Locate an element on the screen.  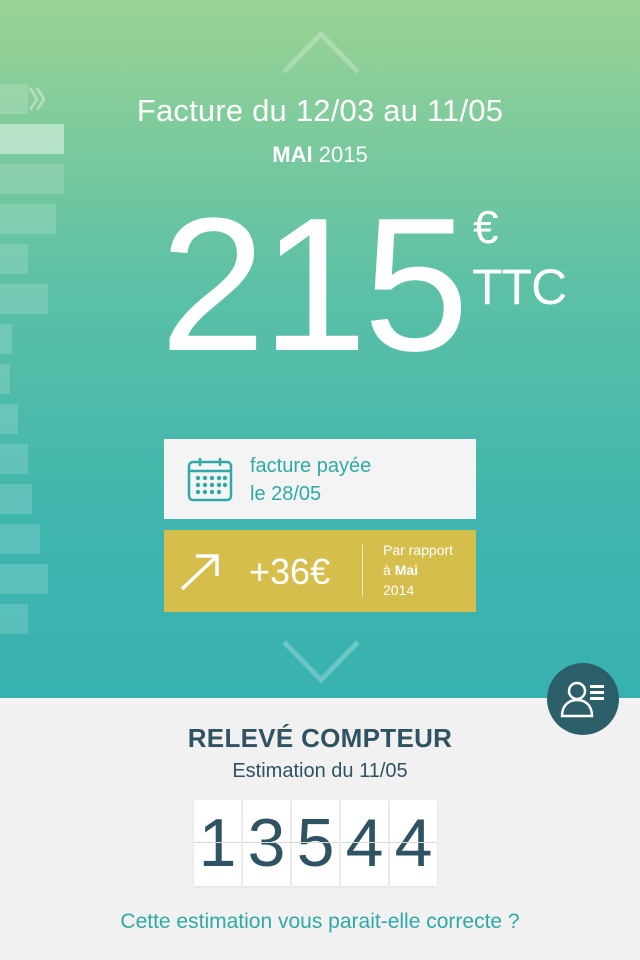
payment-status-date: le 28/05 is located at coordinates (286, 494).